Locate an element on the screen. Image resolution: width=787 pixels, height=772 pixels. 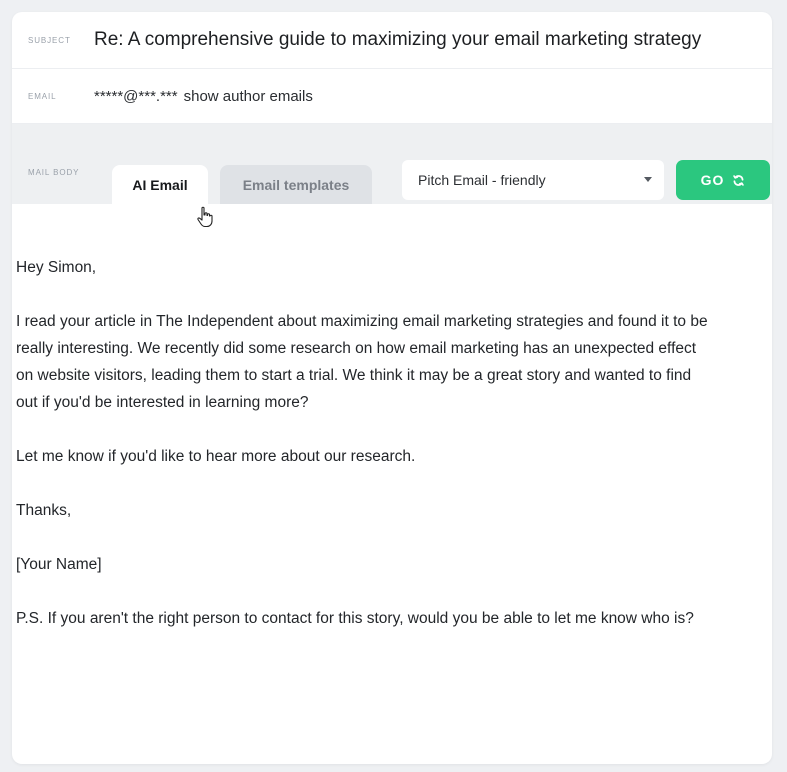
tab-email-templates: Email templates is located at coordinates (296, 184).